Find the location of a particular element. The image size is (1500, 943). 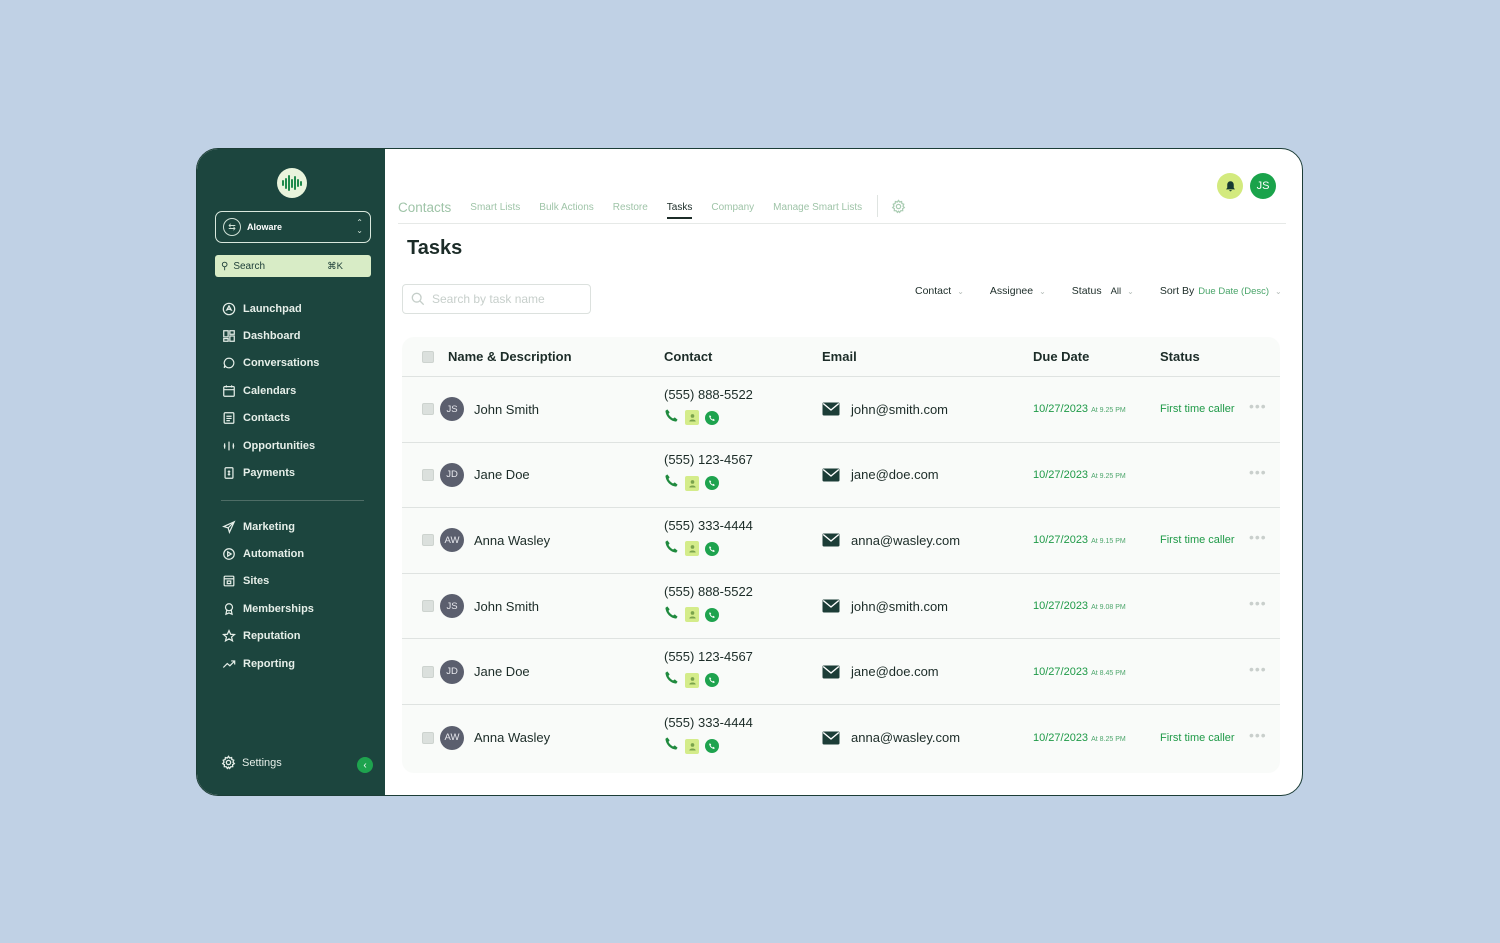

filter-status: Status All ⌄ is located at coordinates (1103, 291).